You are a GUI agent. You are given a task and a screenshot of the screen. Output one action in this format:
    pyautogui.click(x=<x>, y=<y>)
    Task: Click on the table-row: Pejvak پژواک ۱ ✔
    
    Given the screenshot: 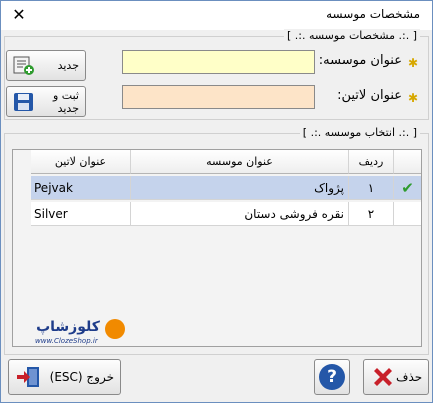 What is the action you would take?
    pyautogui.click(x=217, y=188)
    